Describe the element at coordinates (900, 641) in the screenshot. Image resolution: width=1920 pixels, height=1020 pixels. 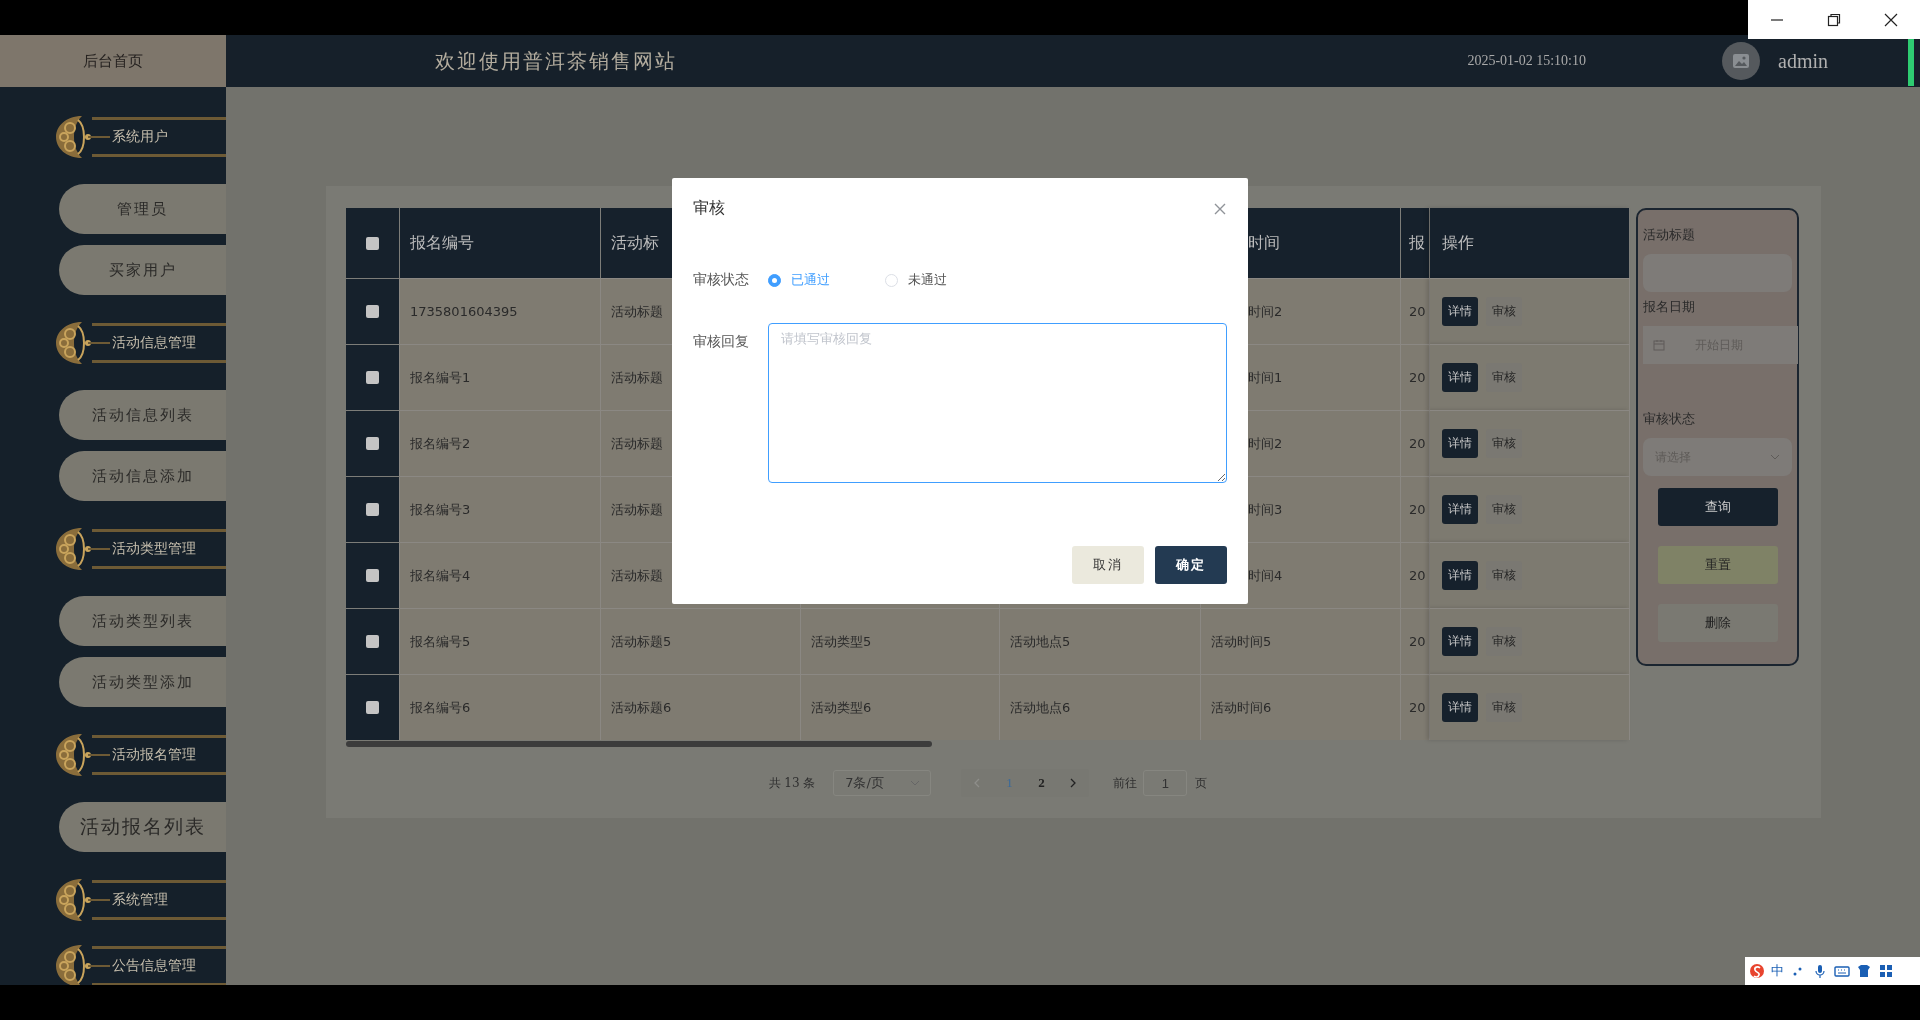
I see `table-cell: 活动类型5` at that location.